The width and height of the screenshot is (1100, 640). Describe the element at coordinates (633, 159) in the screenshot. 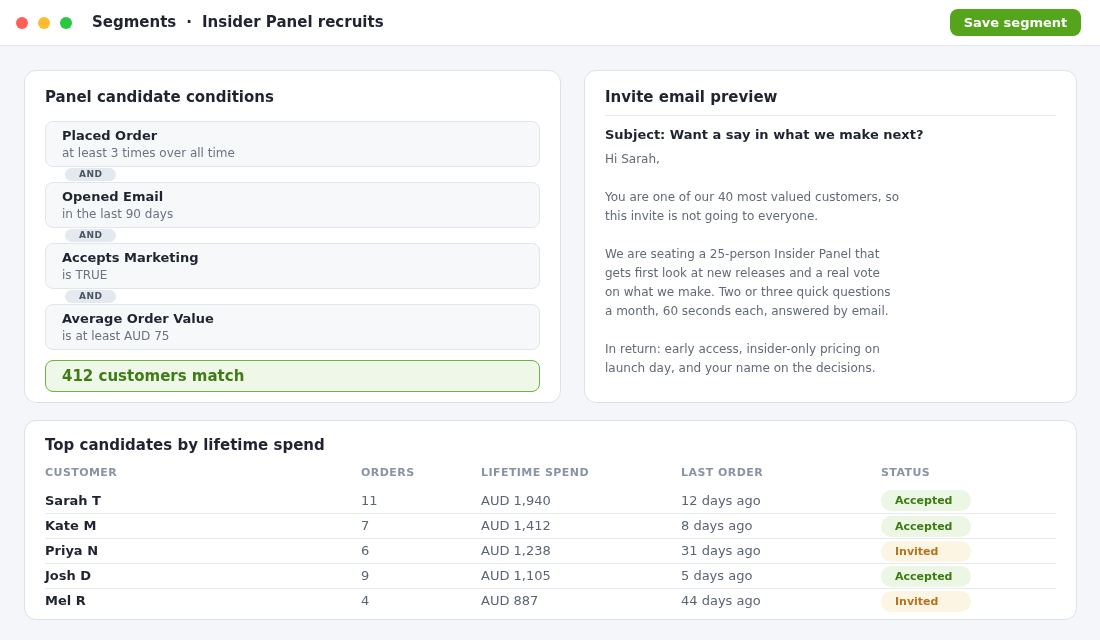

I see `email-greeting: Hi Sarah,` at that location.